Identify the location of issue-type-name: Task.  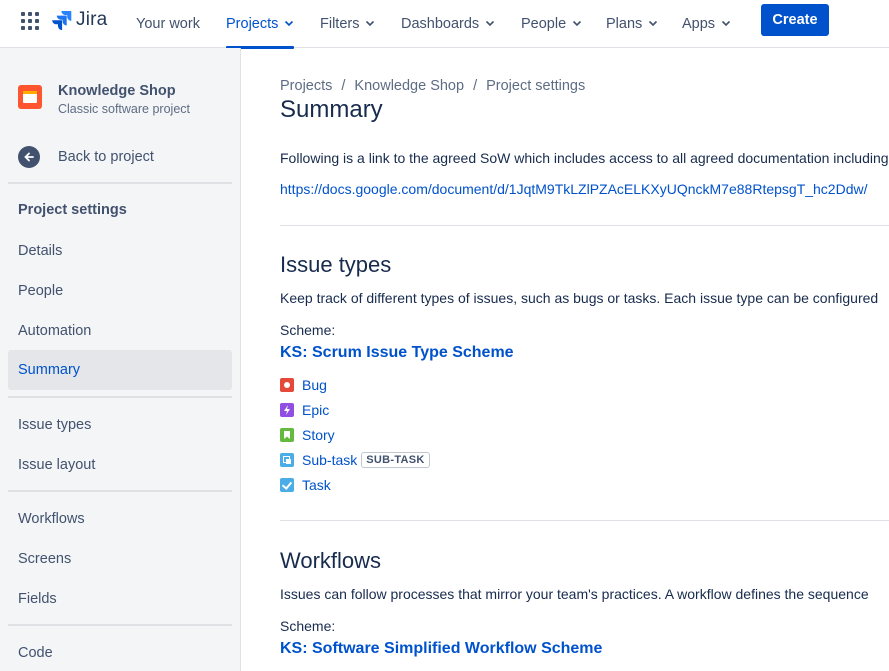
(316, 485).